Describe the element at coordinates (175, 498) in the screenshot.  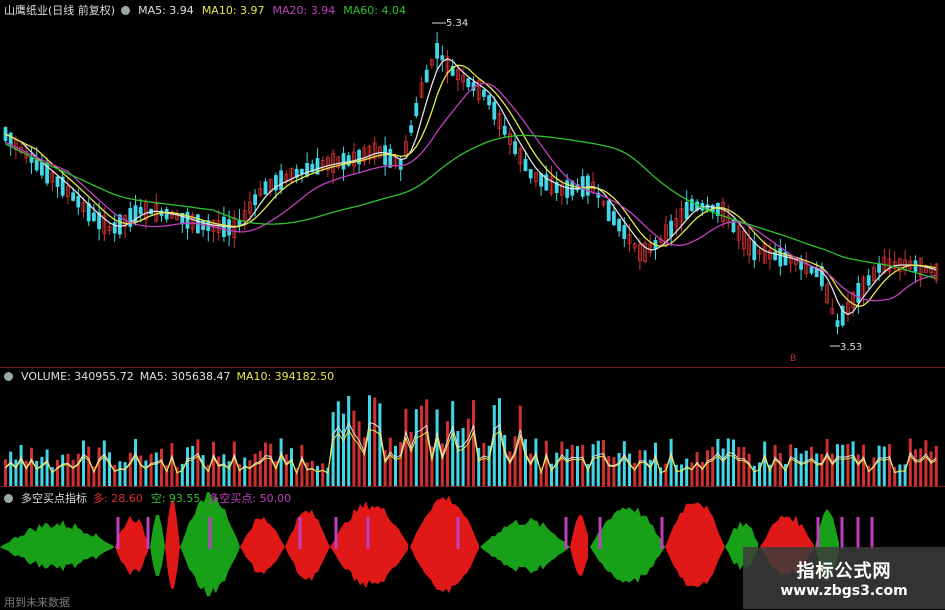
I see `indicator-legend-item-1: 空: 93.55` at that location.